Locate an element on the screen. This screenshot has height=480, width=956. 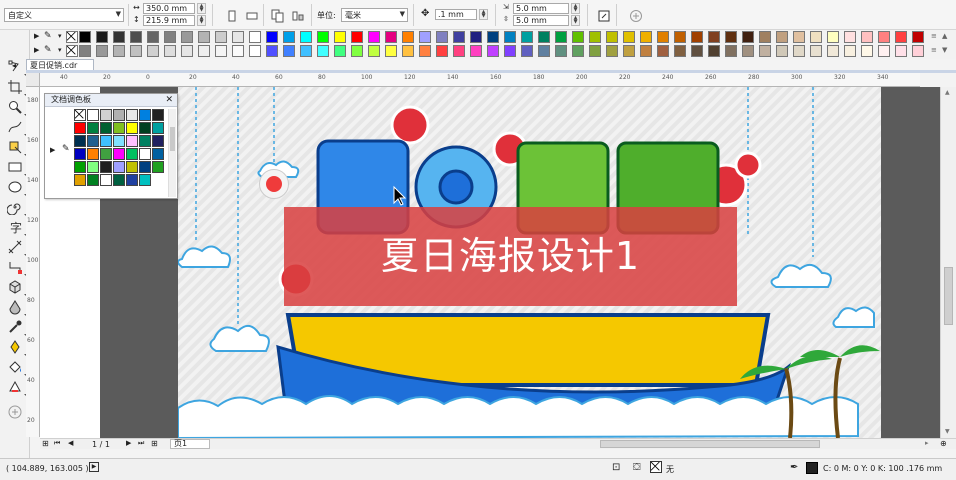
tab-menu-icon: ◂ is located at coordinates (14, 65).